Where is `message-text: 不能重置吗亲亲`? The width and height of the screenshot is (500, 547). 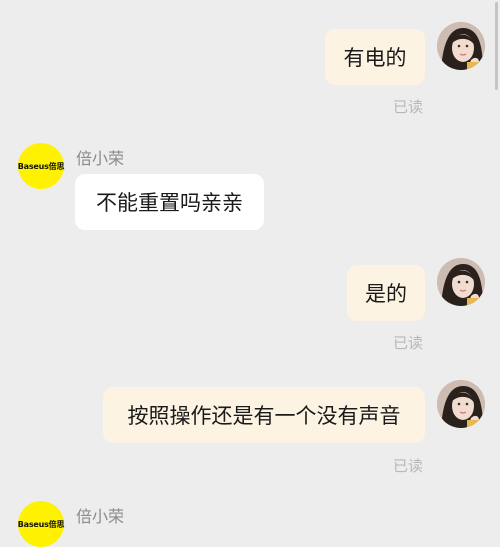 message-text: 不能重置吗亲亲 is located at coordinates (169, 203).